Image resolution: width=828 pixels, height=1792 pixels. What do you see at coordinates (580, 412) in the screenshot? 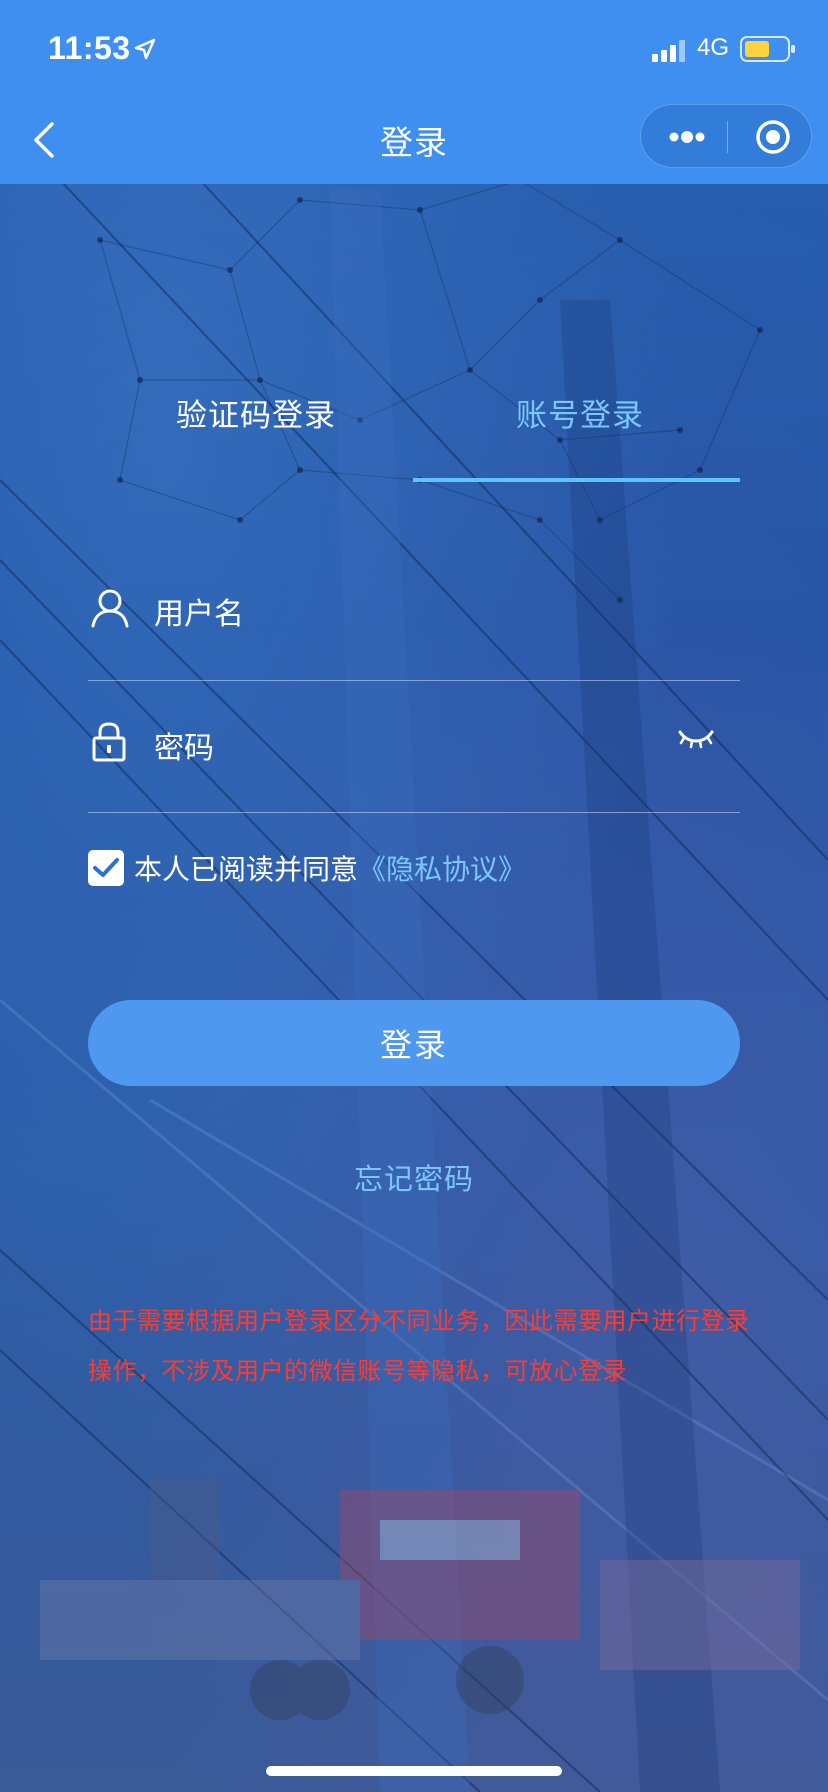
I see `tab-account-login: 账号登录` at bounding box center [580, 412].